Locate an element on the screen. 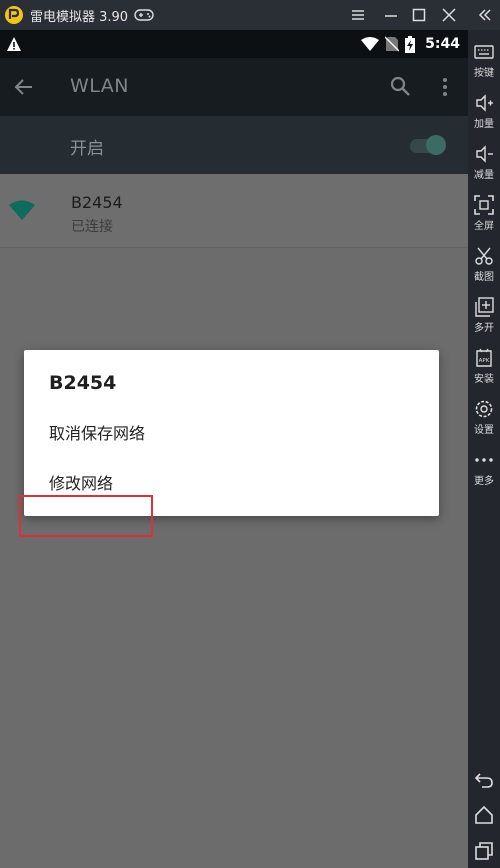  battery-charging-icon is located at coordinates (410, 44).